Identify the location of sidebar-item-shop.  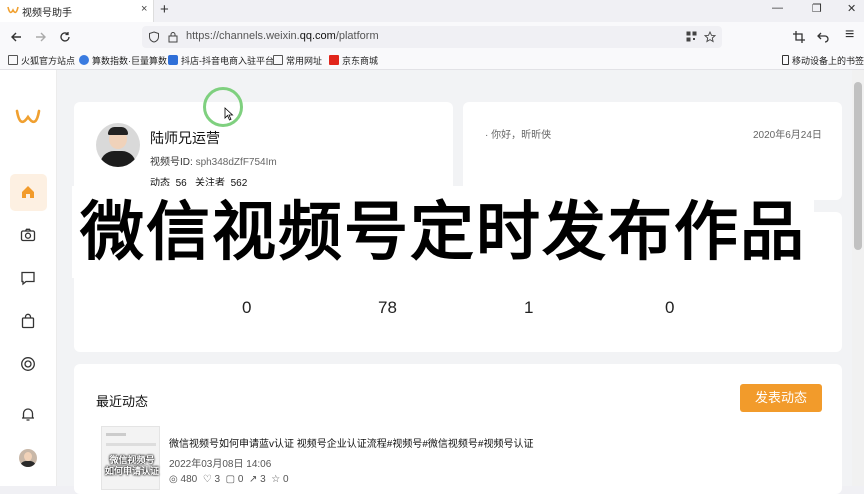
(28, 321).